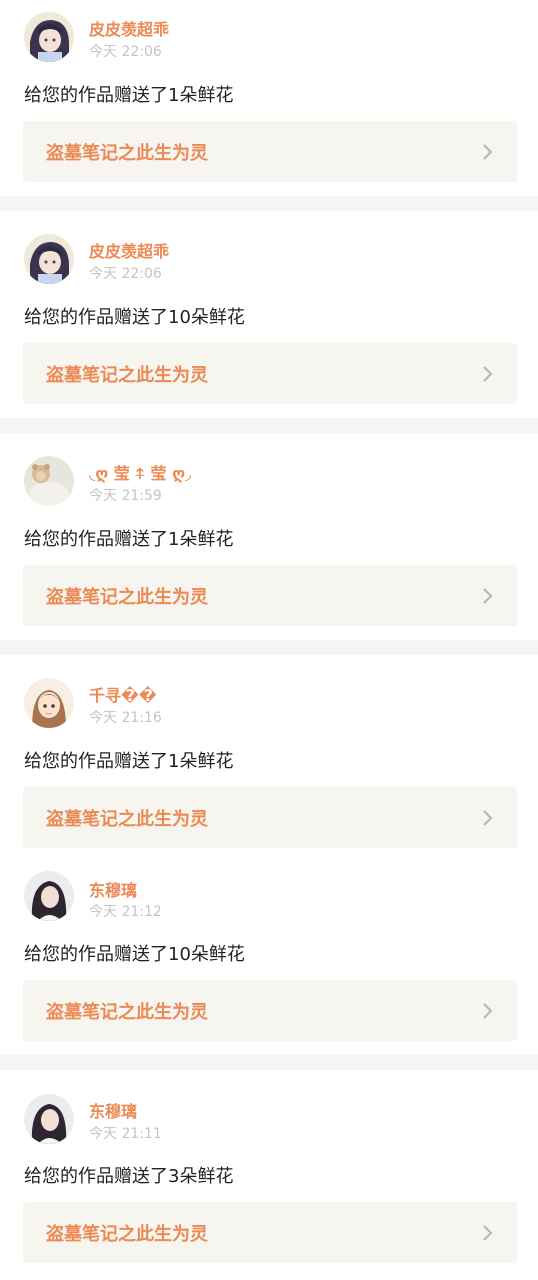  I want to click on gift-message: 给您的作品赠送了3朵鲜花, so click(129, 1176).